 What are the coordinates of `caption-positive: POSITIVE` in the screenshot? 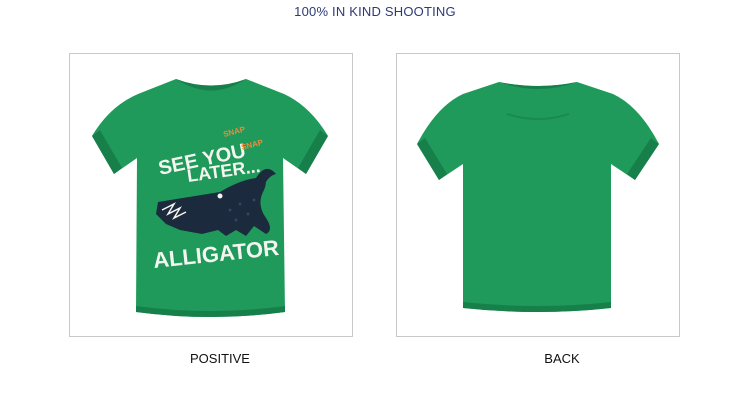 It's located at (220, 358).